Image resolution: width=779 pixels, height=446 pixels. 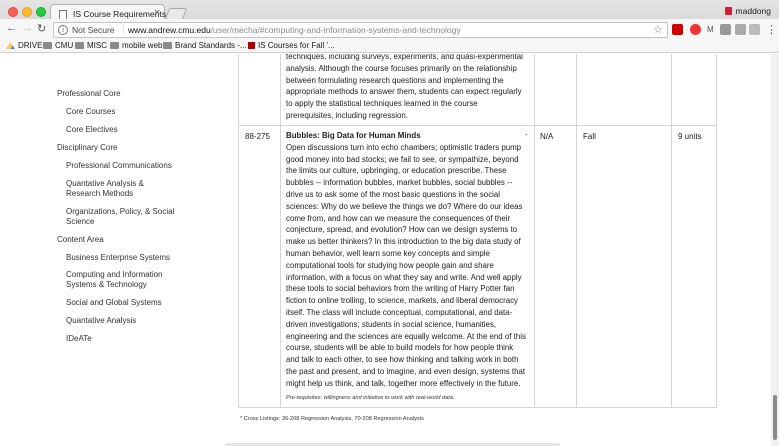 What do you see at coordinates (97, 45) in the screenshot?
I see `bookmark-label: MISC` at bounding box center [97, 45].